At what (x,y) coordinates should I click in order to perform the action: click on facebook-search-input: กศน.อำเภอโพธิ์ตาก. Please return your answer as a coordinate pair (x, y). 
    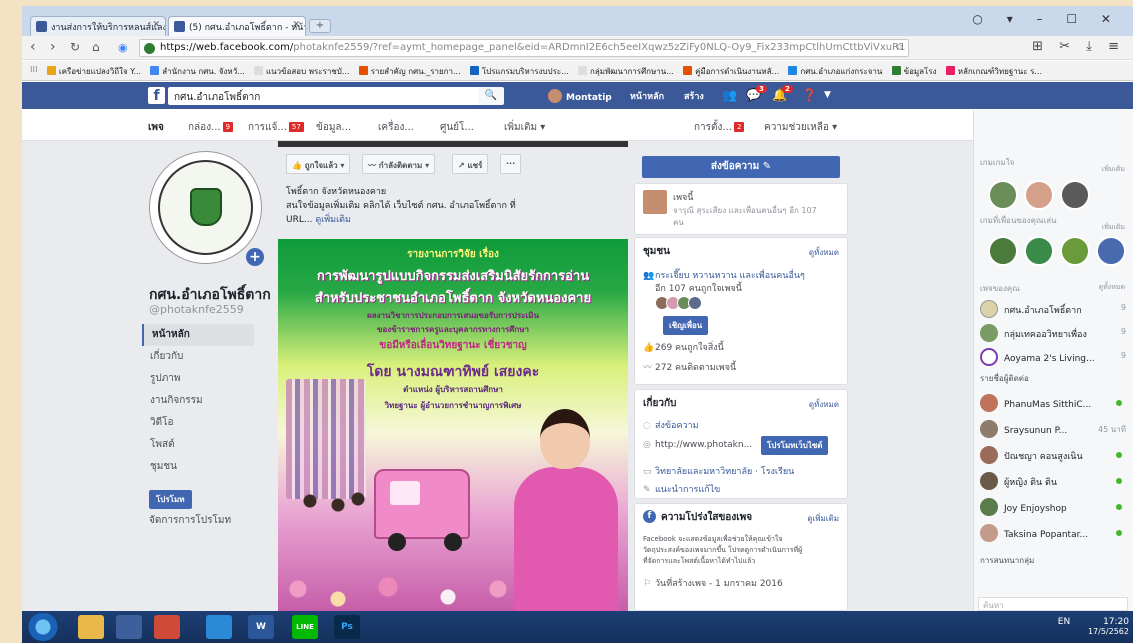
    Looking at the image, I should click on (323, 96).